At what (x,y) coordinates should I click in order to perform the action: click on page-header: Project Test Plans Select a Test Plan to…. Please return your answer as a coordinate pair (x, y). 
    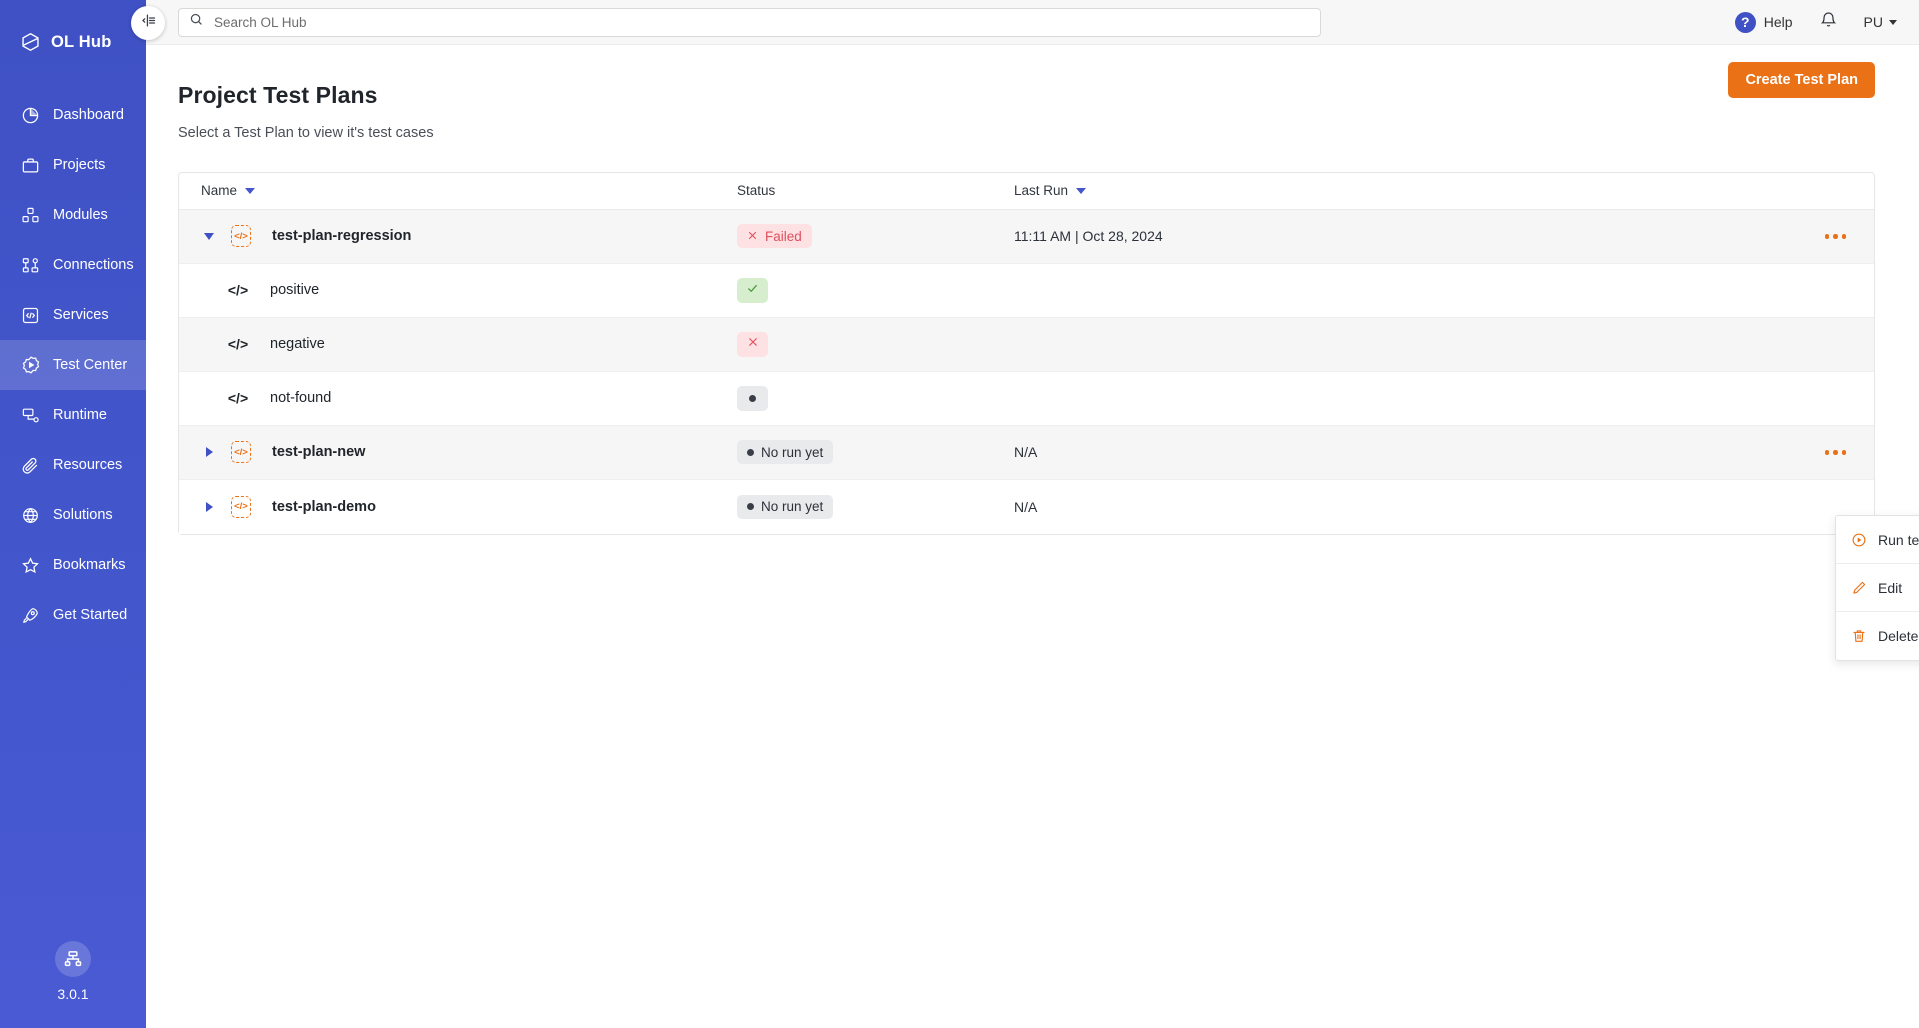
    Looking at the image, I should click on (1032, 93).